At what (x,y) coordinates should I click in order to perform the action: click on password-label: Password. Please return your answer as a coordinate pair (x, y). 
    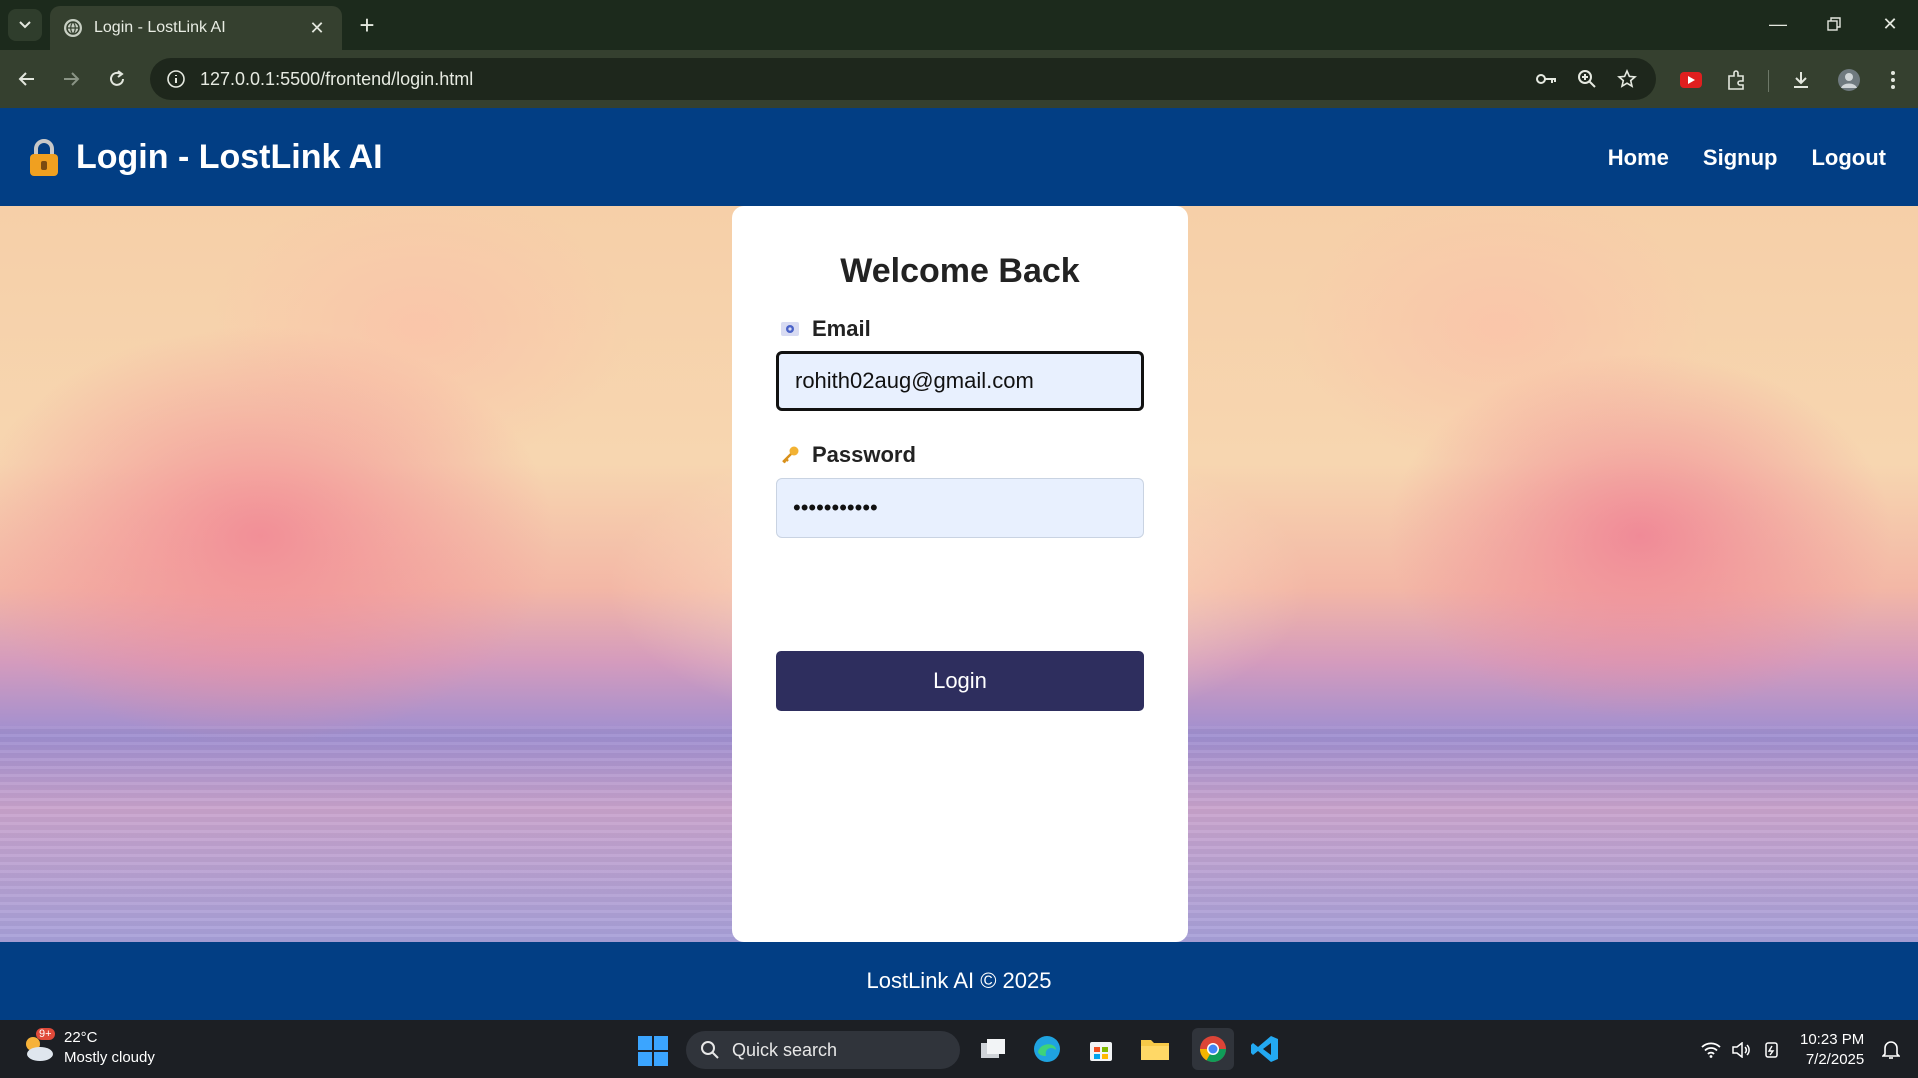
    Looking at the image, I should click on (848, 455).